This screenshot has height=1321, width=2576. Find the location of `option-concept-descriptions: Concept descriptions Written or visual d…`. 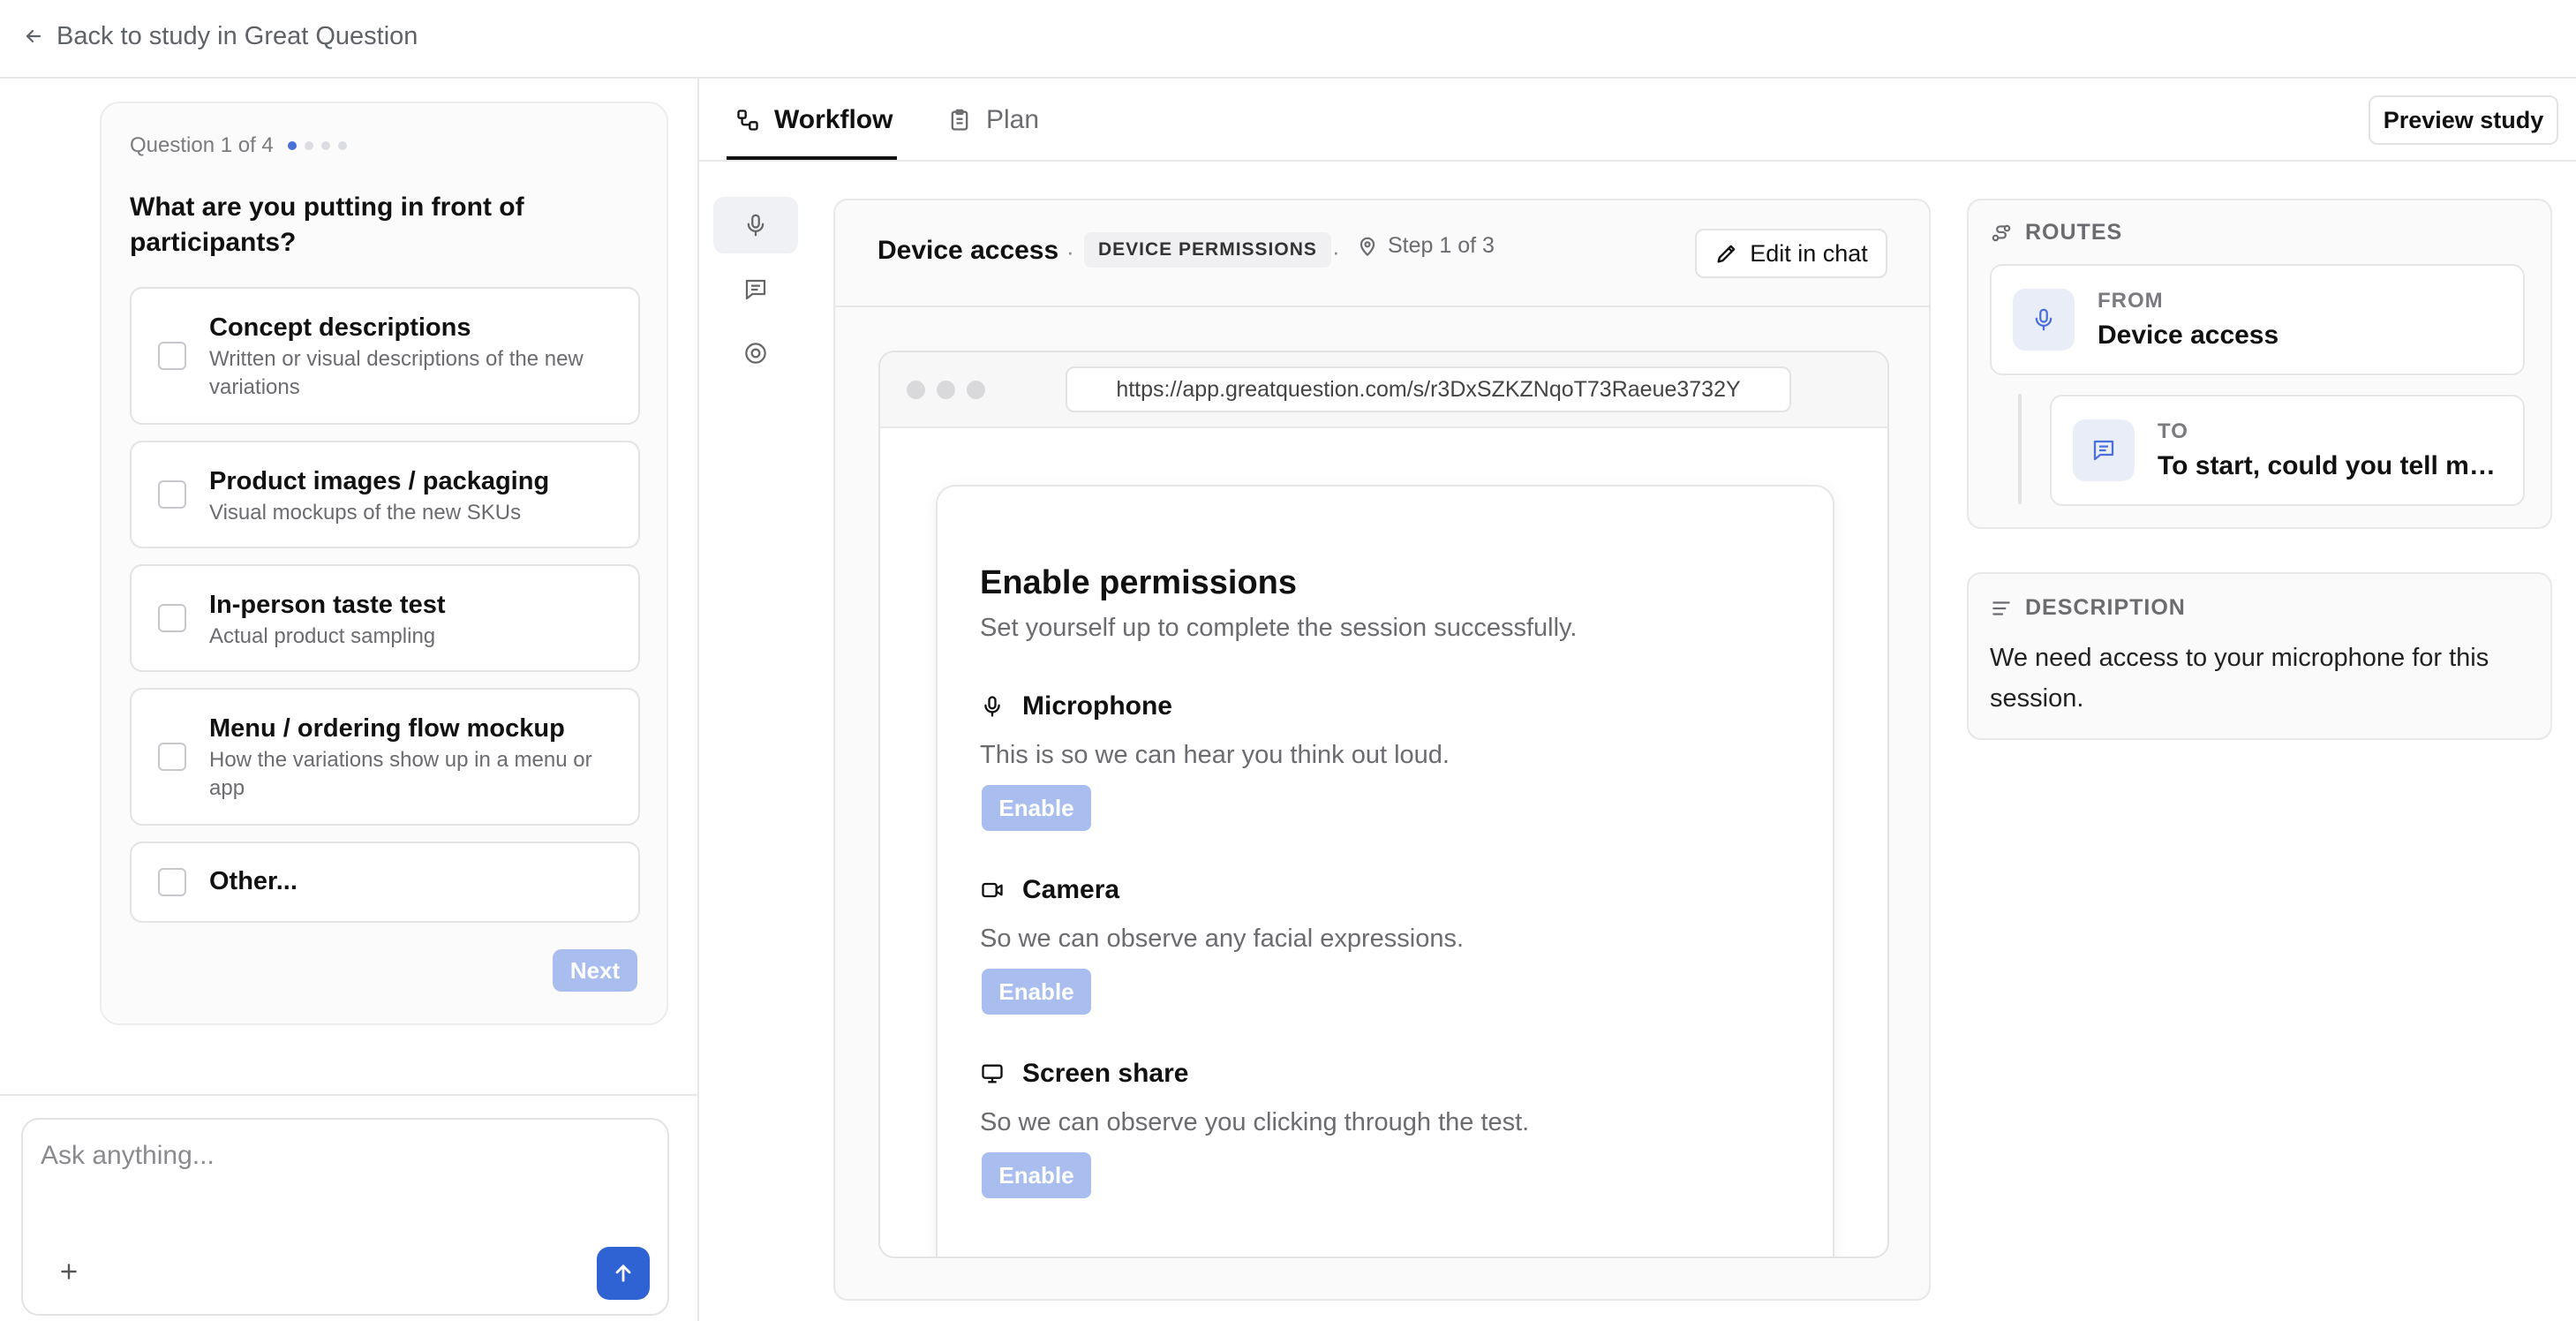

option-concept-descriptions: Concept descriptions Written or visual d… is located at coordinates (385, 356).